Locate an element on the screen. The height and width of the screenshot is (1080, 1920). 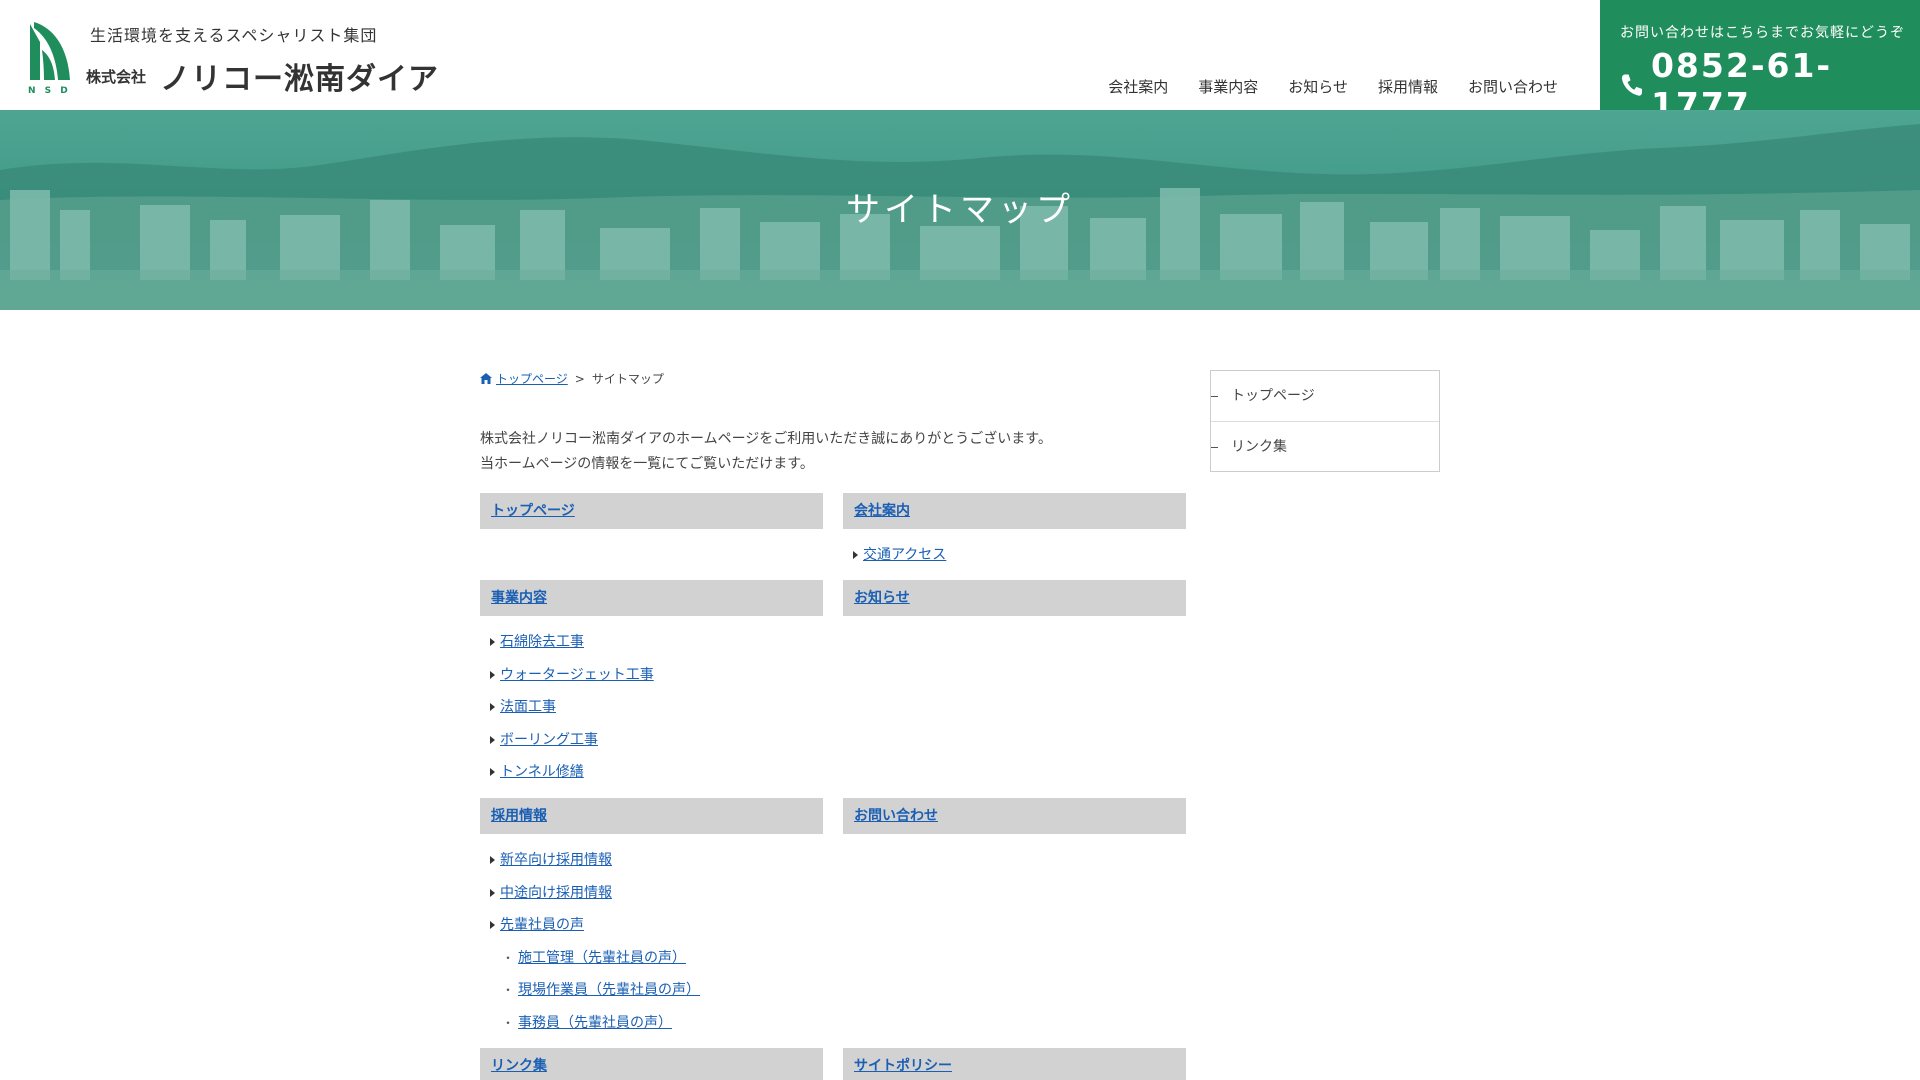
sitemap-link-tunnel: トンネル修繕 is located at coordinates (542, 772).